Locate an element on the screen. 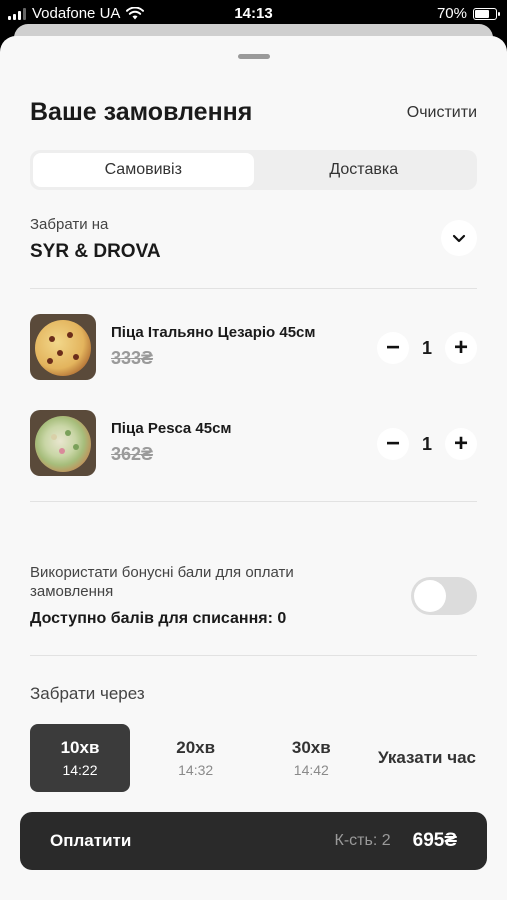 The image size is (507, 900). status-right: 70% is located at coordinates (468, 13).